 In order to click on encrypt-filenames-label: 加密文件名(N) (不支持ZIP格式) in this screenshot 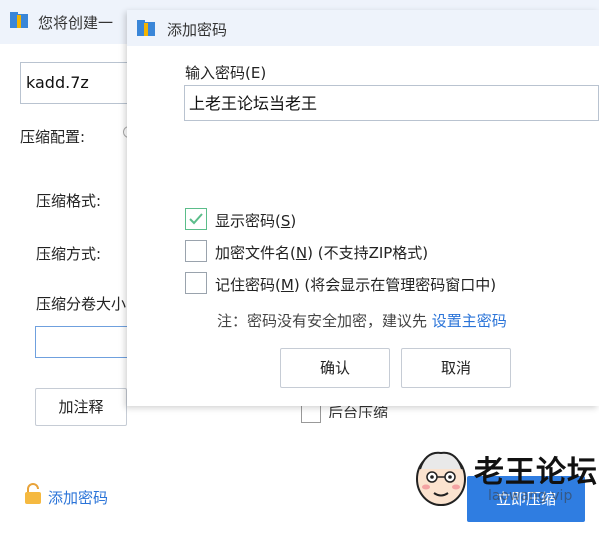, I will do `click(322, 253)`.